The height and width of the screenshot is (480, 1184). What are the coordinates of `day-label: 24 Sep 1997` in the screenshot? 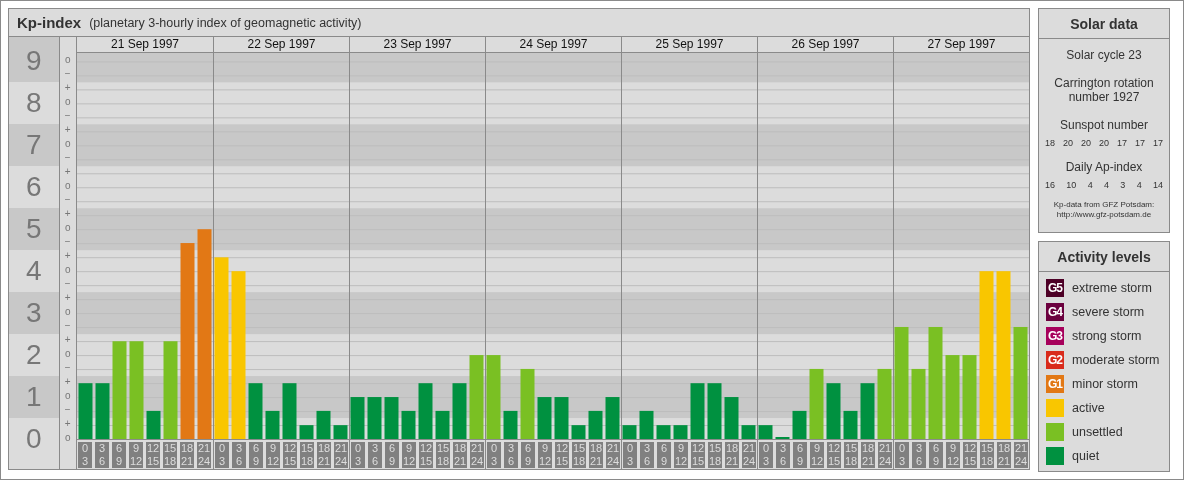 It's located at (553, 44).